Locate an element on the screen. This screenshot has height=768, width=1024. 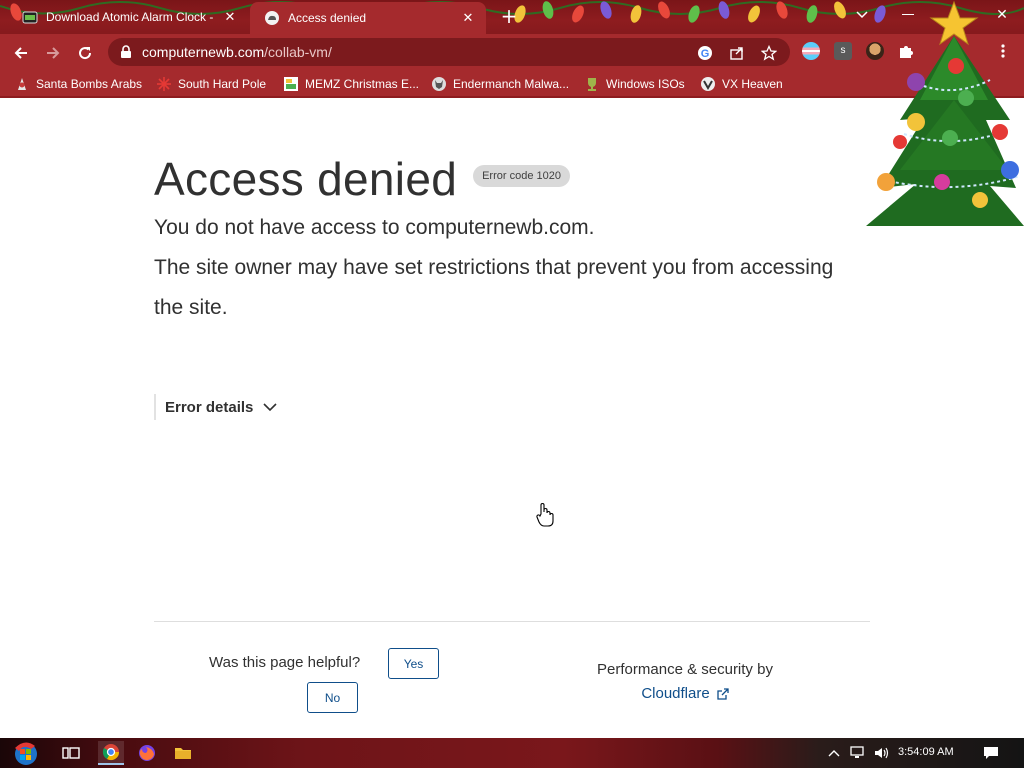
forward-arrow-icon is located at coordinates (53, 53).